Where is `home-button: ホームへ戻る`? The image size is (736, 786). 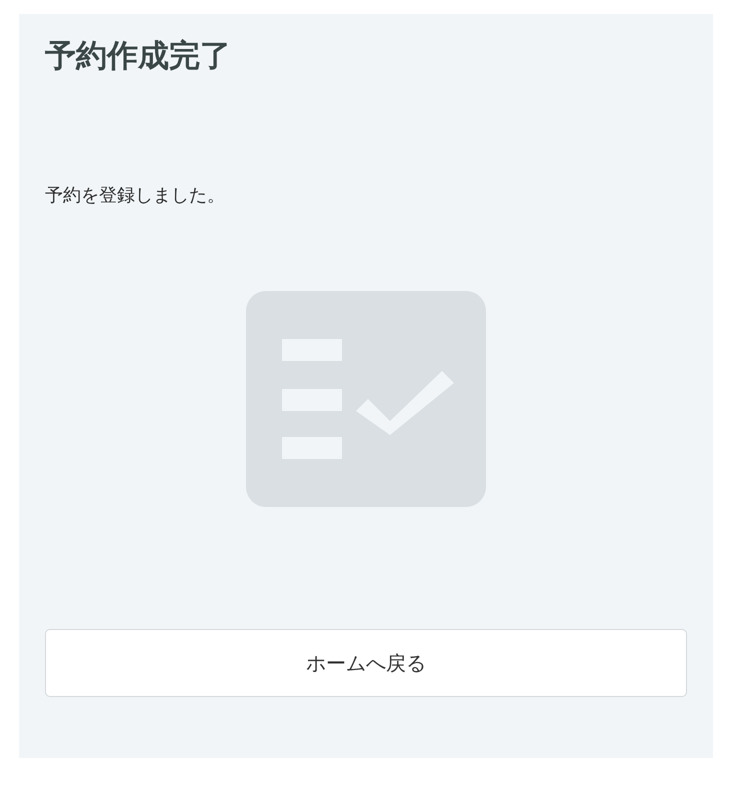 home-button: ホームへ戻る is located at coordinates (366, 663).